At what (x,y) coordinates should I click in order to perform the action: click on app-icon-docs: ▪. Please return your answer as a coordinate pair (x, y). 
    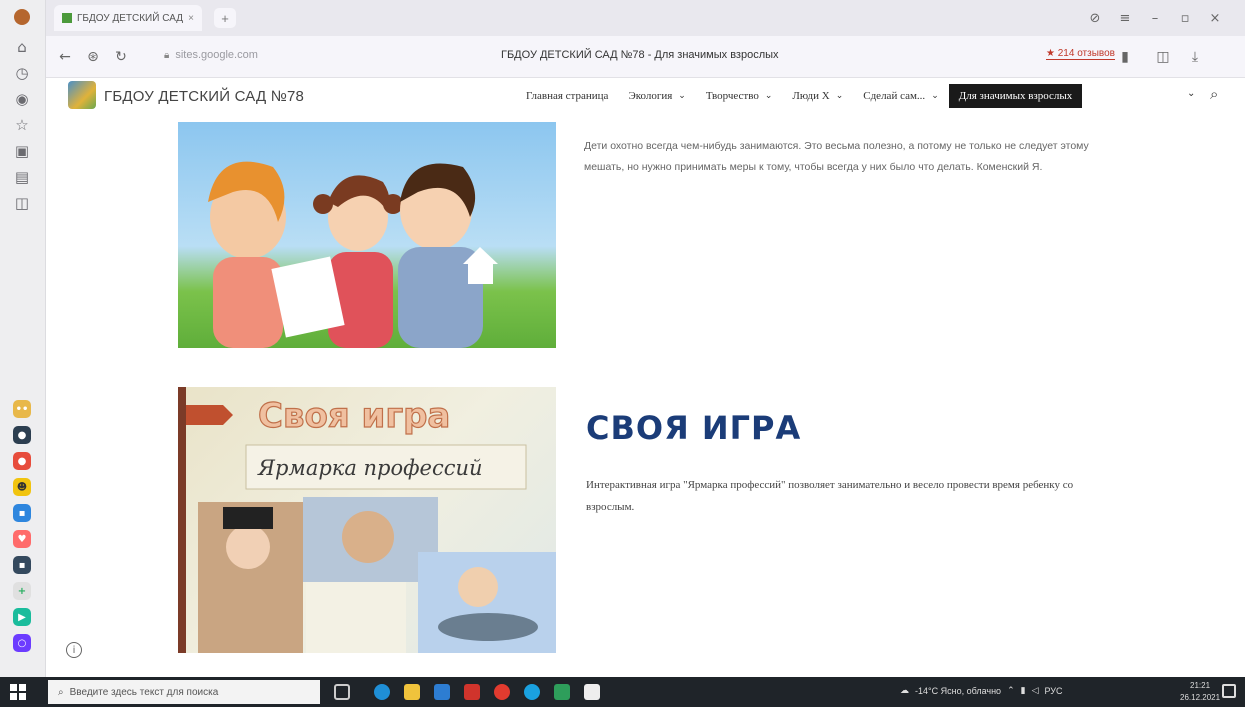
    Looking at the image, I should click on (22, 513).